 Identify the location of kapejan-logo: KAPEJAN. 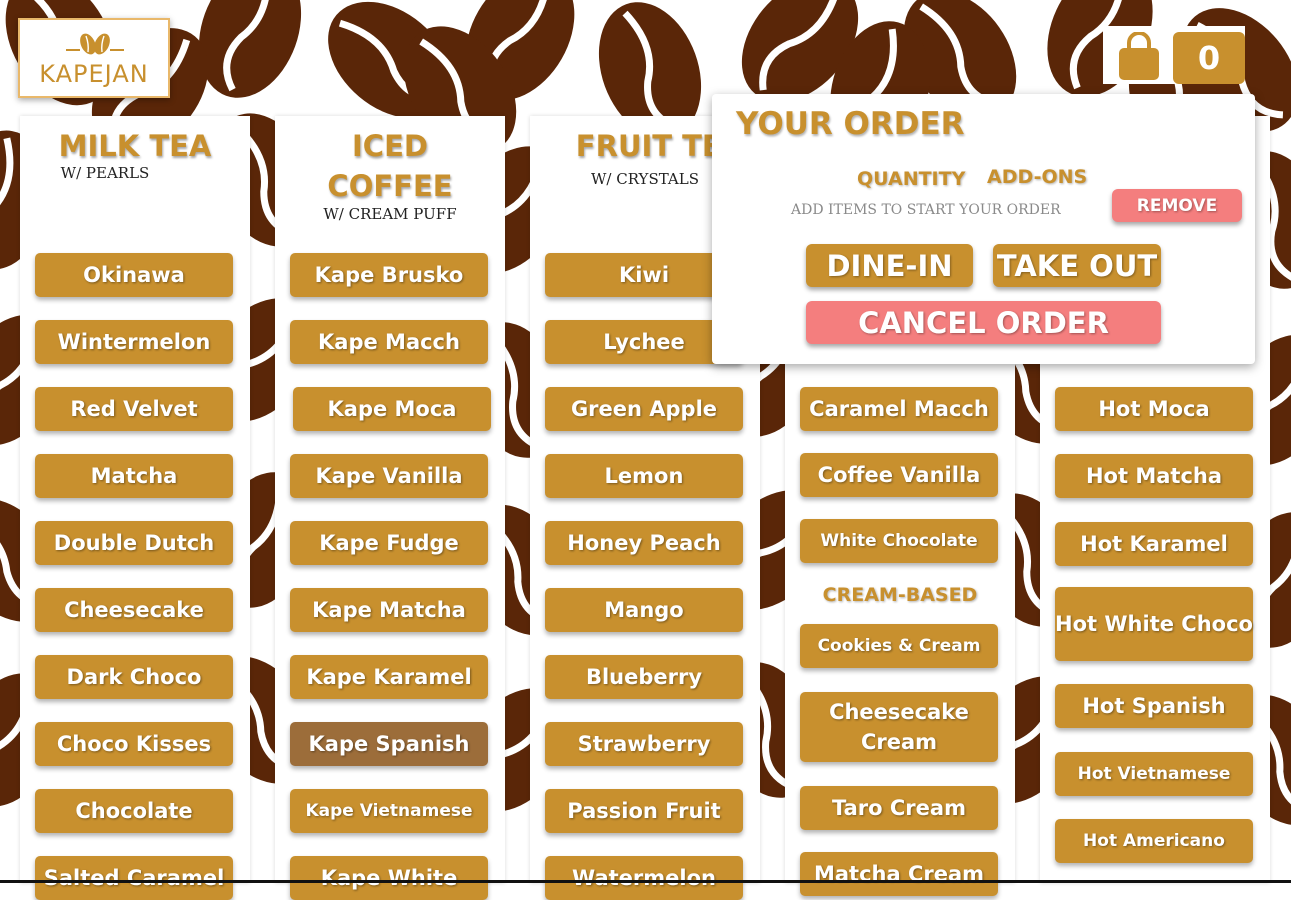
(94, 58).